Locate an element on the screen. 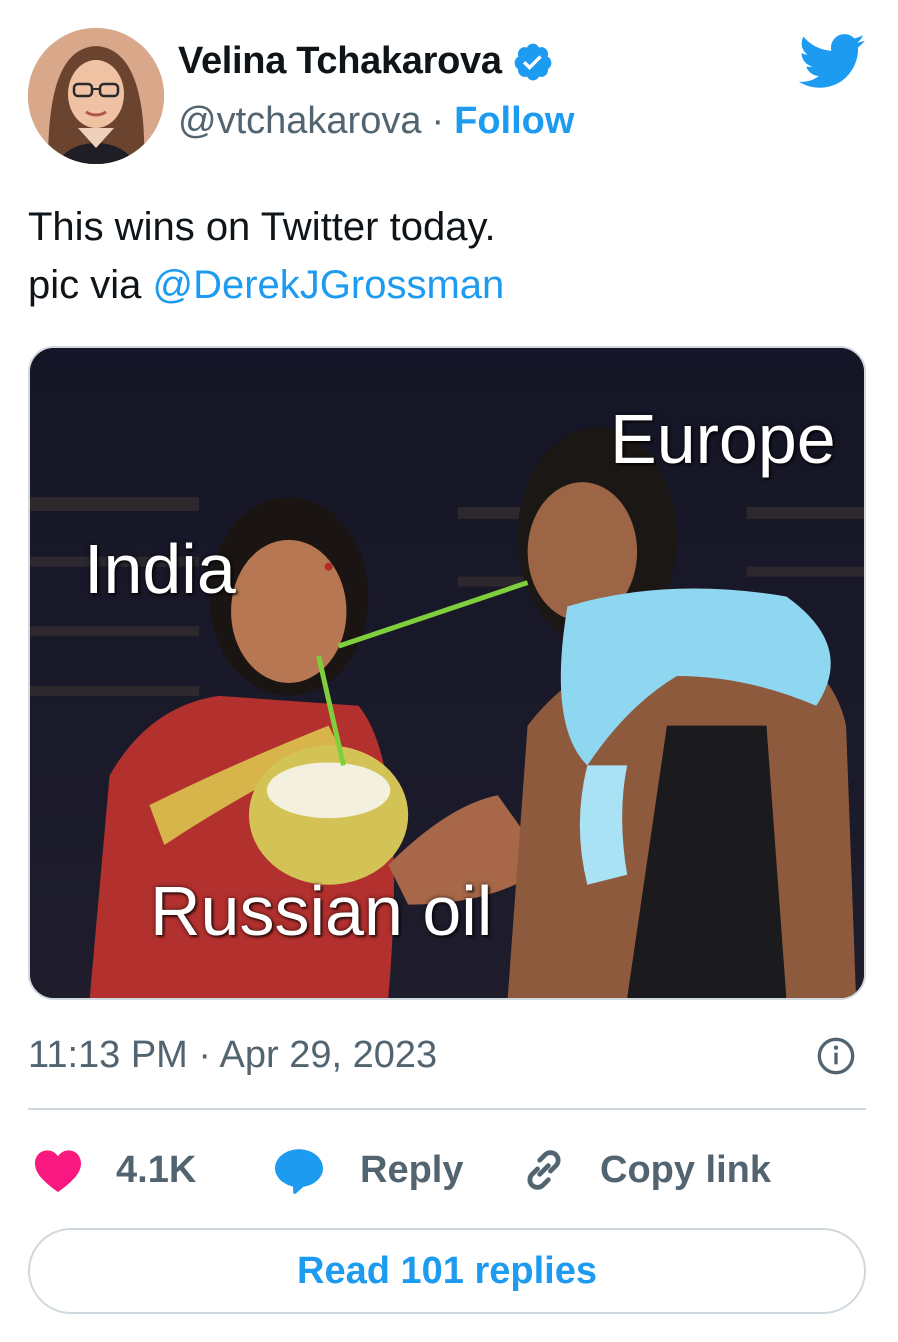 The height and width of the screenshot is (1342, 898). twitter-bird-icon is located at coordinates (831, 61).